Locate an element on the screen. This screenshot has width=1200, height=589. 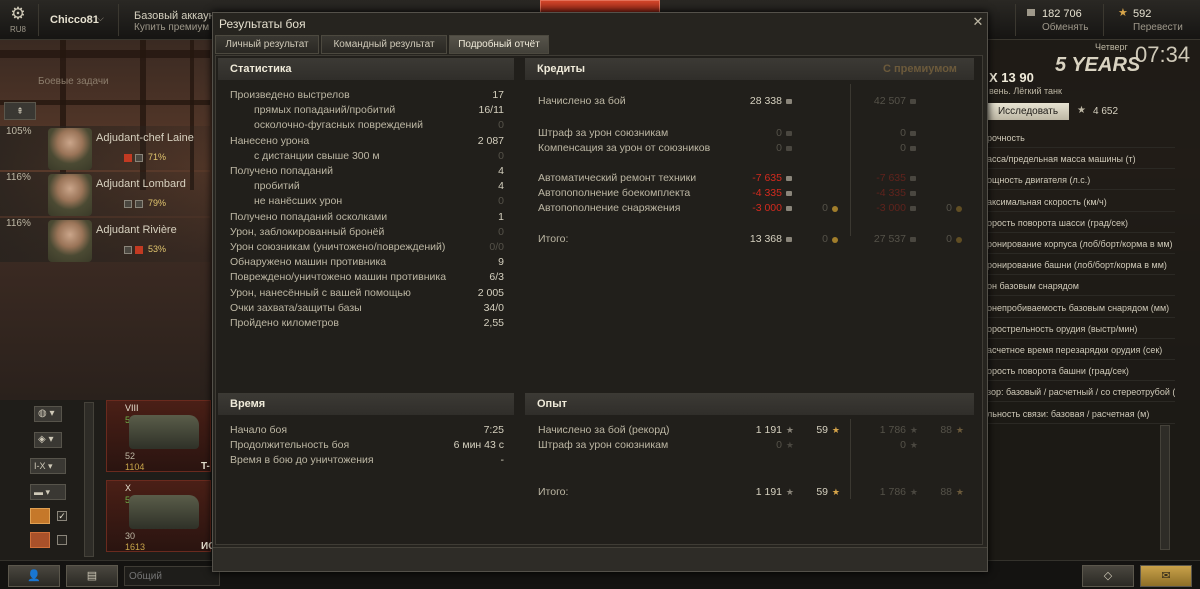
clock: 07:34 is located at coordinates (1163, 54).